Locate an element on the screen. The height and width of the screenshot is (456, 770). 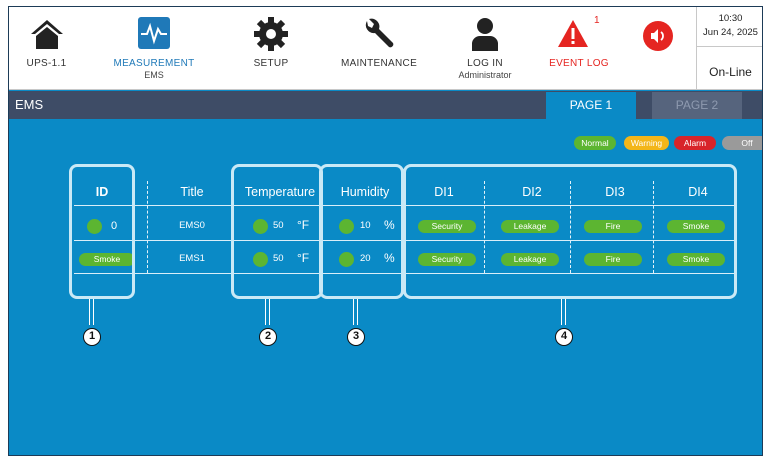
id-column-highlight is located at coordinates (102, 231).